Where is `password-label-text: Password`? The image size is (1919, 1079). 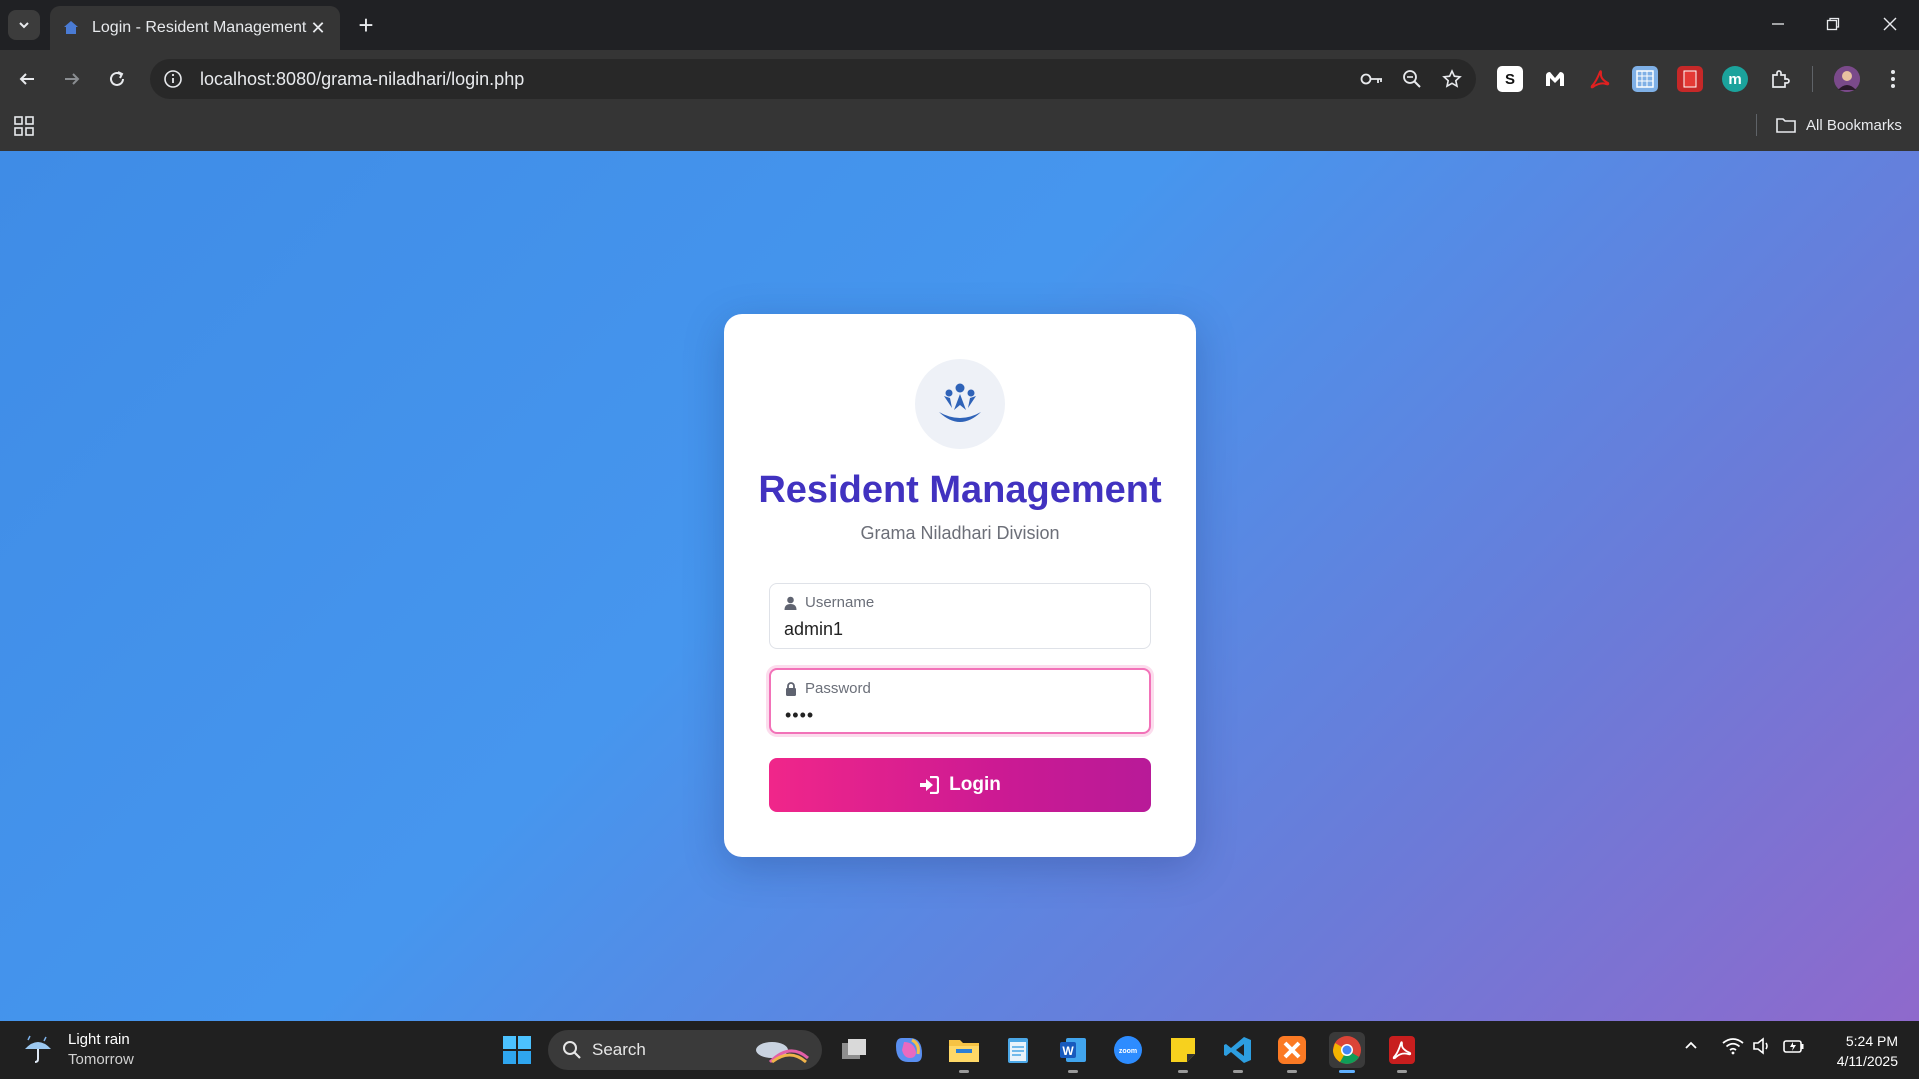
password-label-text: Password is located at coordinates (838, 688).